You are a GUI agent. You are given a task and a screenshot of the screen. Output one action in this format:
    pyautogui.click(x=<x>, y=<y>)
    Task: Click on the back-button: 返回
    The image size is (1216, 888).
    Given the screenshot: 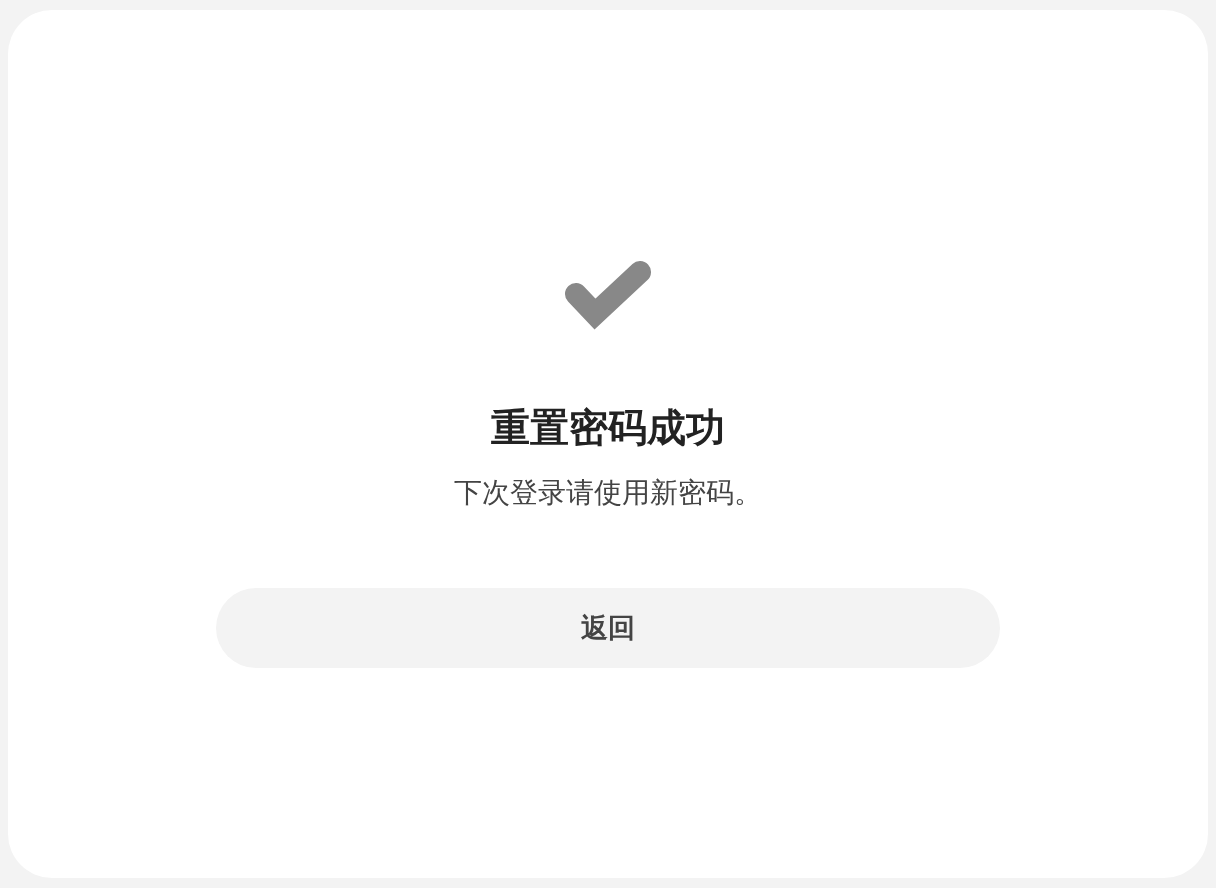 What is the action you would take?
    pyautogui.click(x=608, y=628)
    